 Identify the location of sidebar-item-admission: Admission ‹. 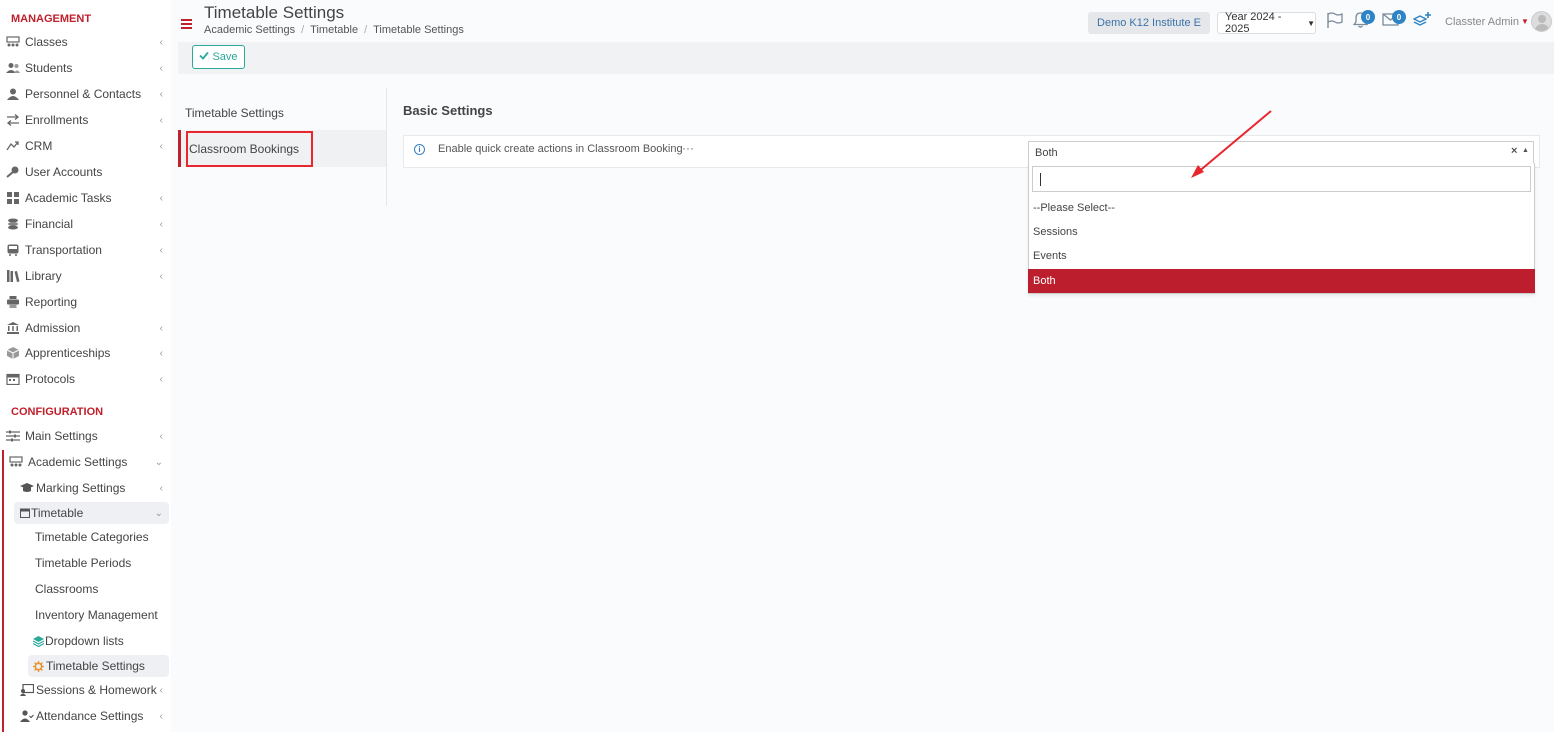
(85, 328).